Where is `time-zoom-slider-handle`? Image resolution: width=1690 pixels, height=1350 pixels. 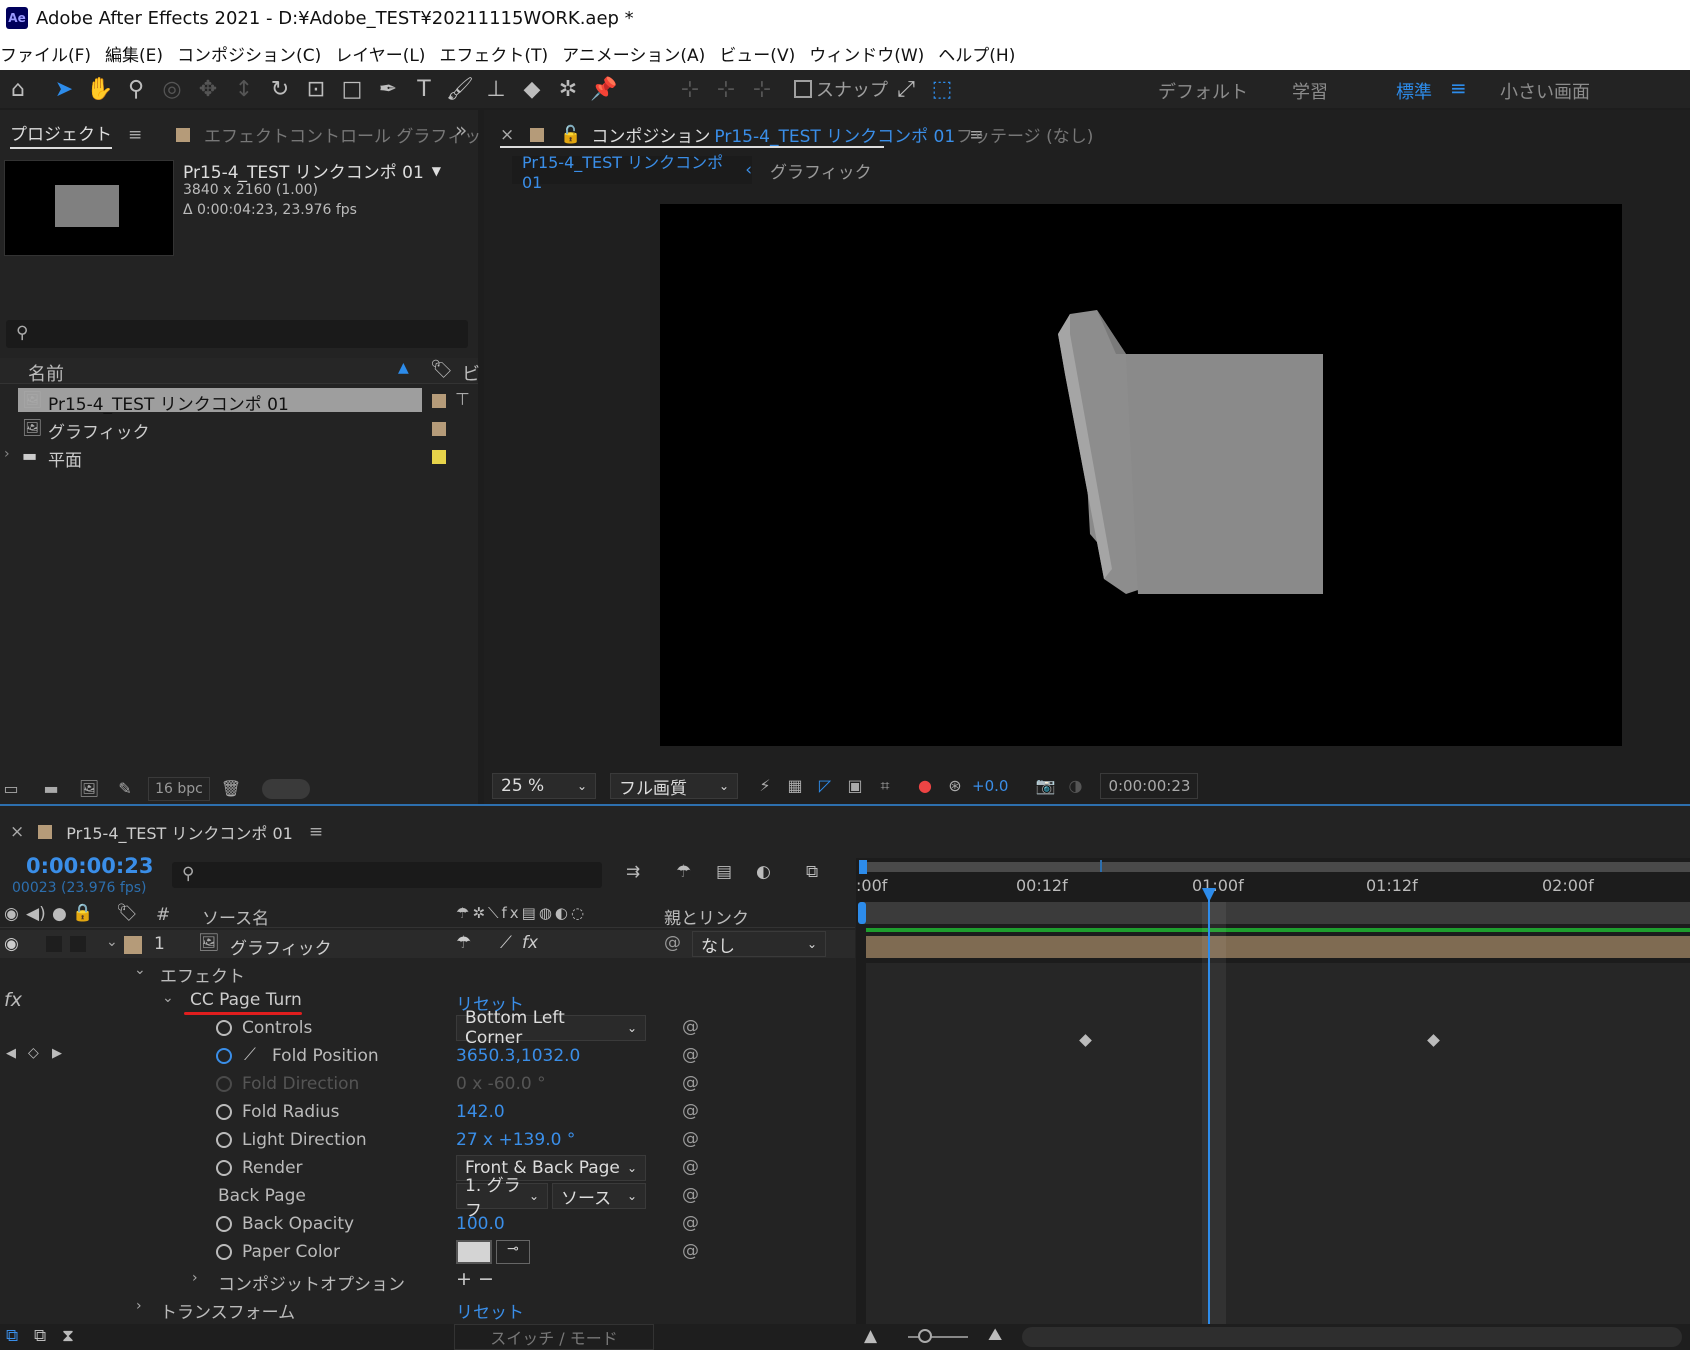
time-zoom-slider-handle is located at coordinates (925, 1336).